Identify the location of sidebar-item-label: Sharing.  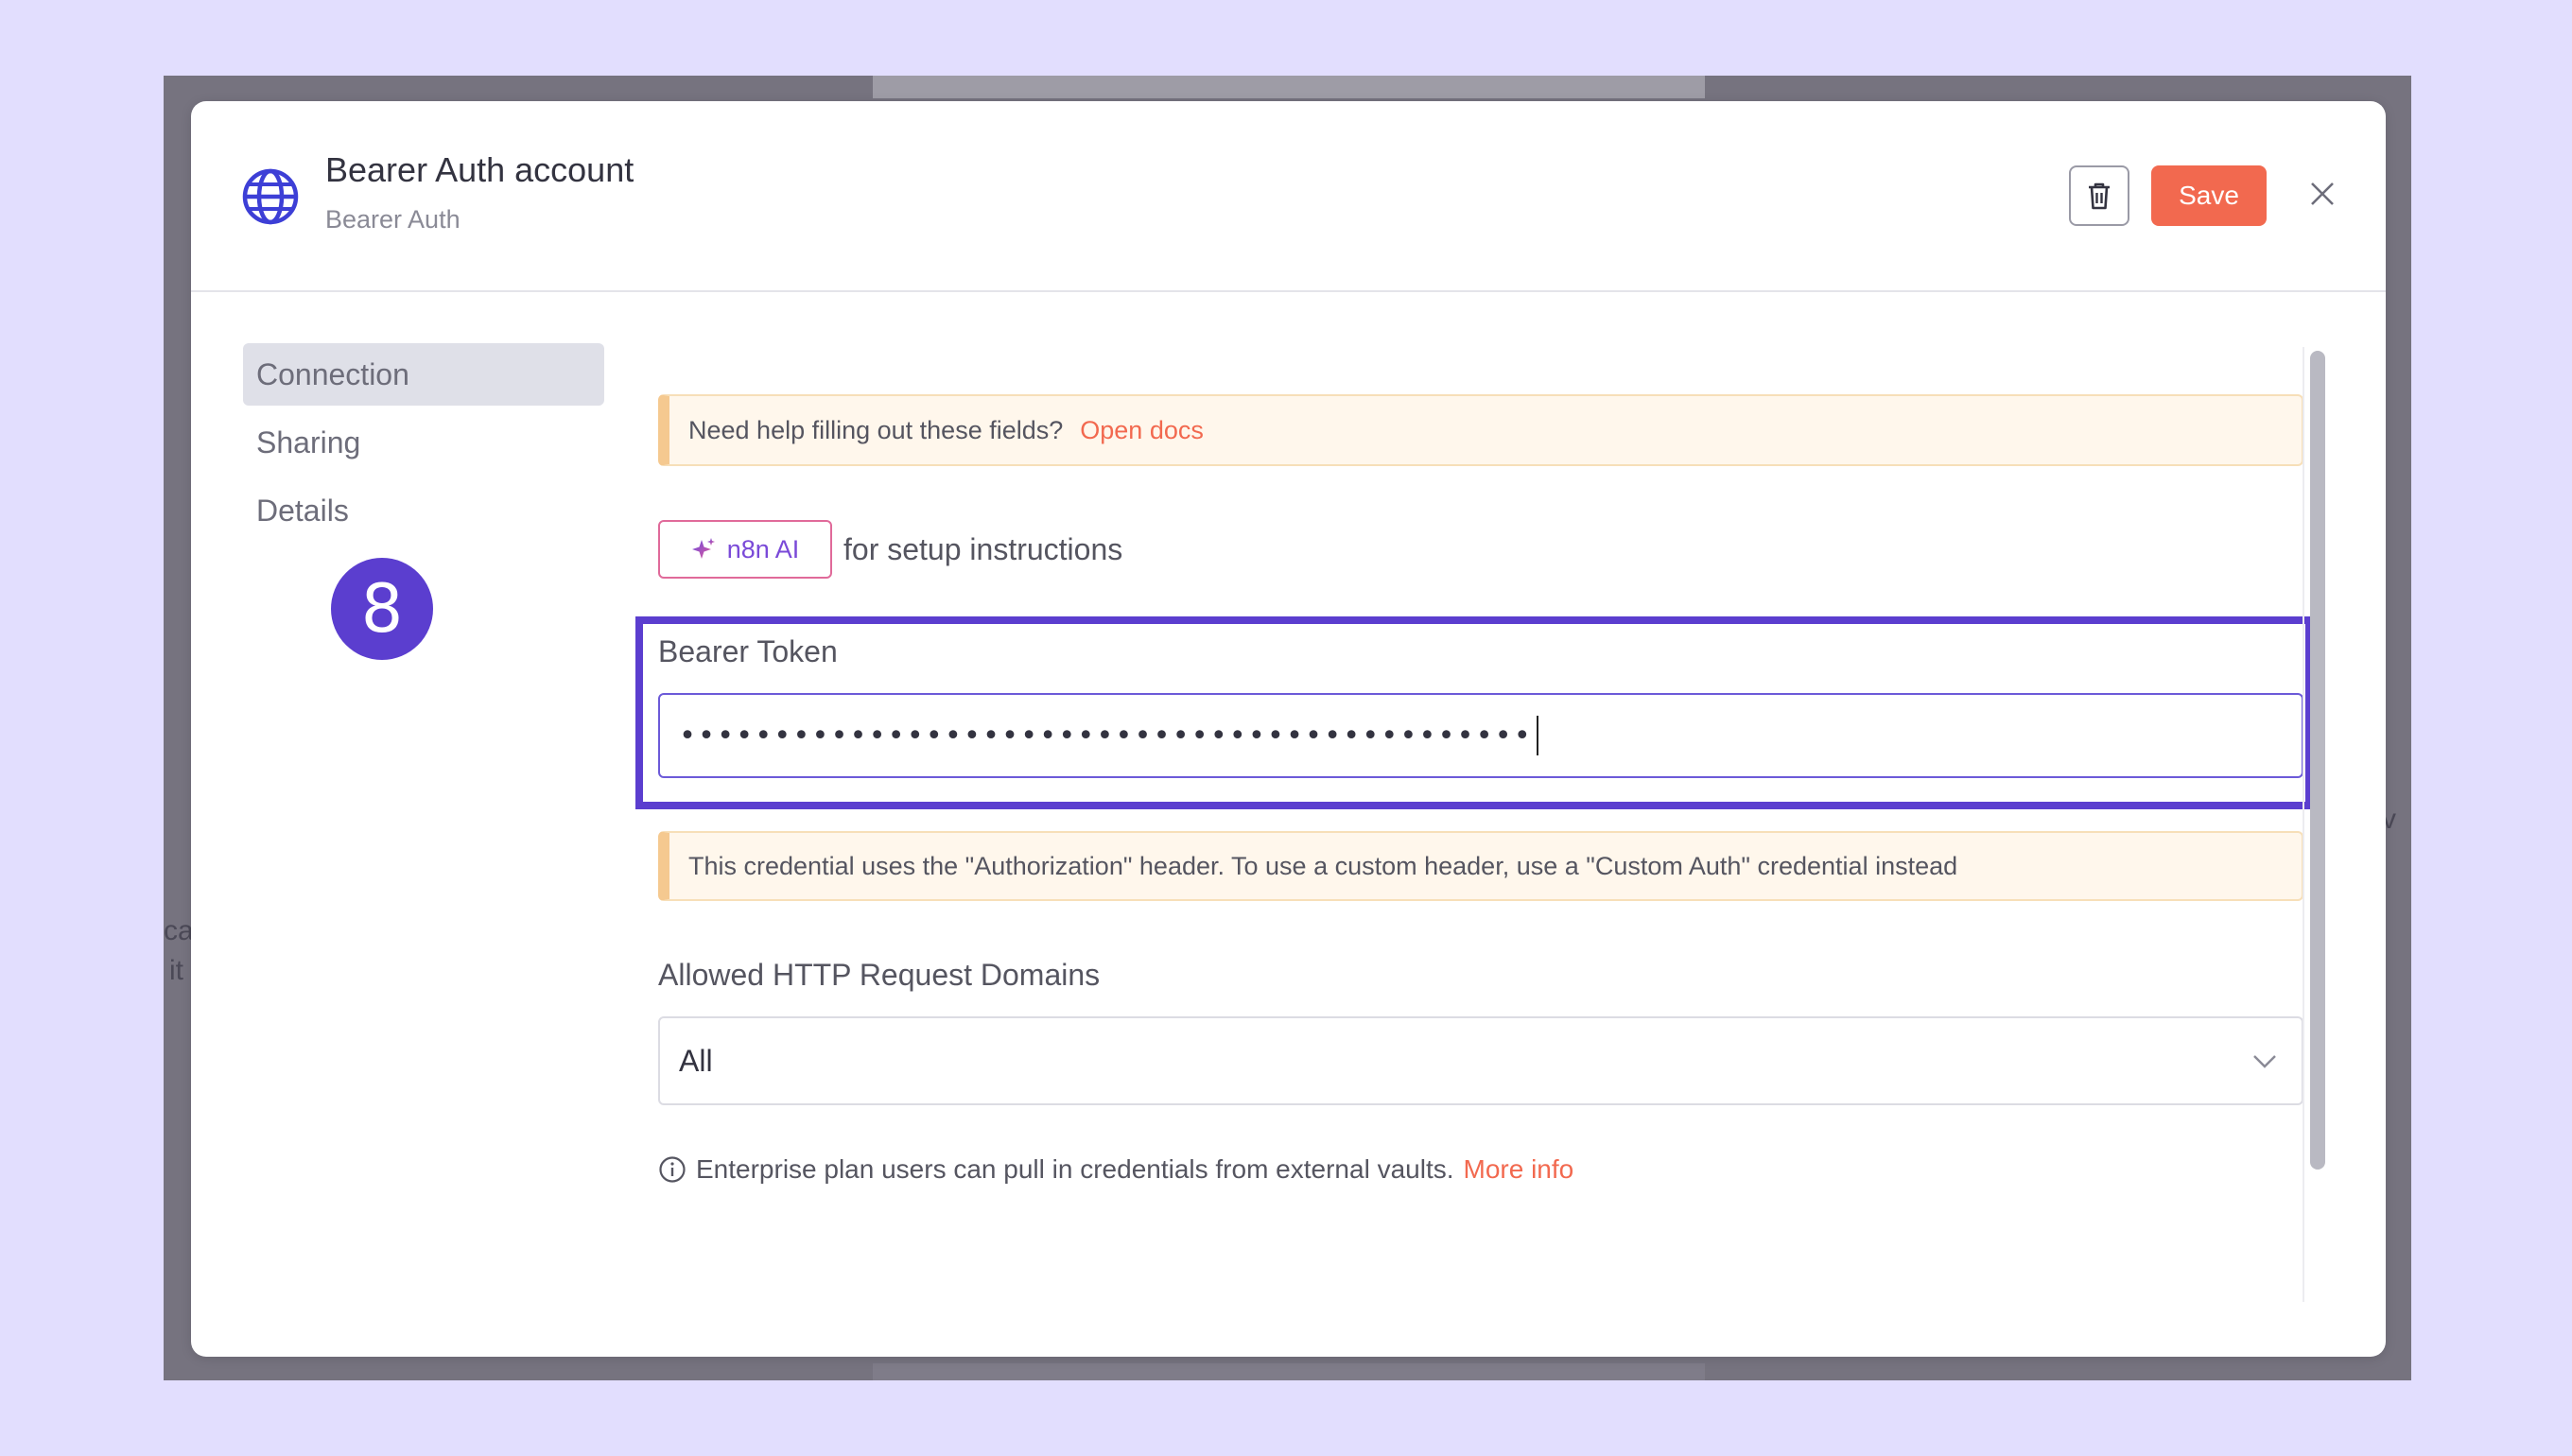
(308, 442).